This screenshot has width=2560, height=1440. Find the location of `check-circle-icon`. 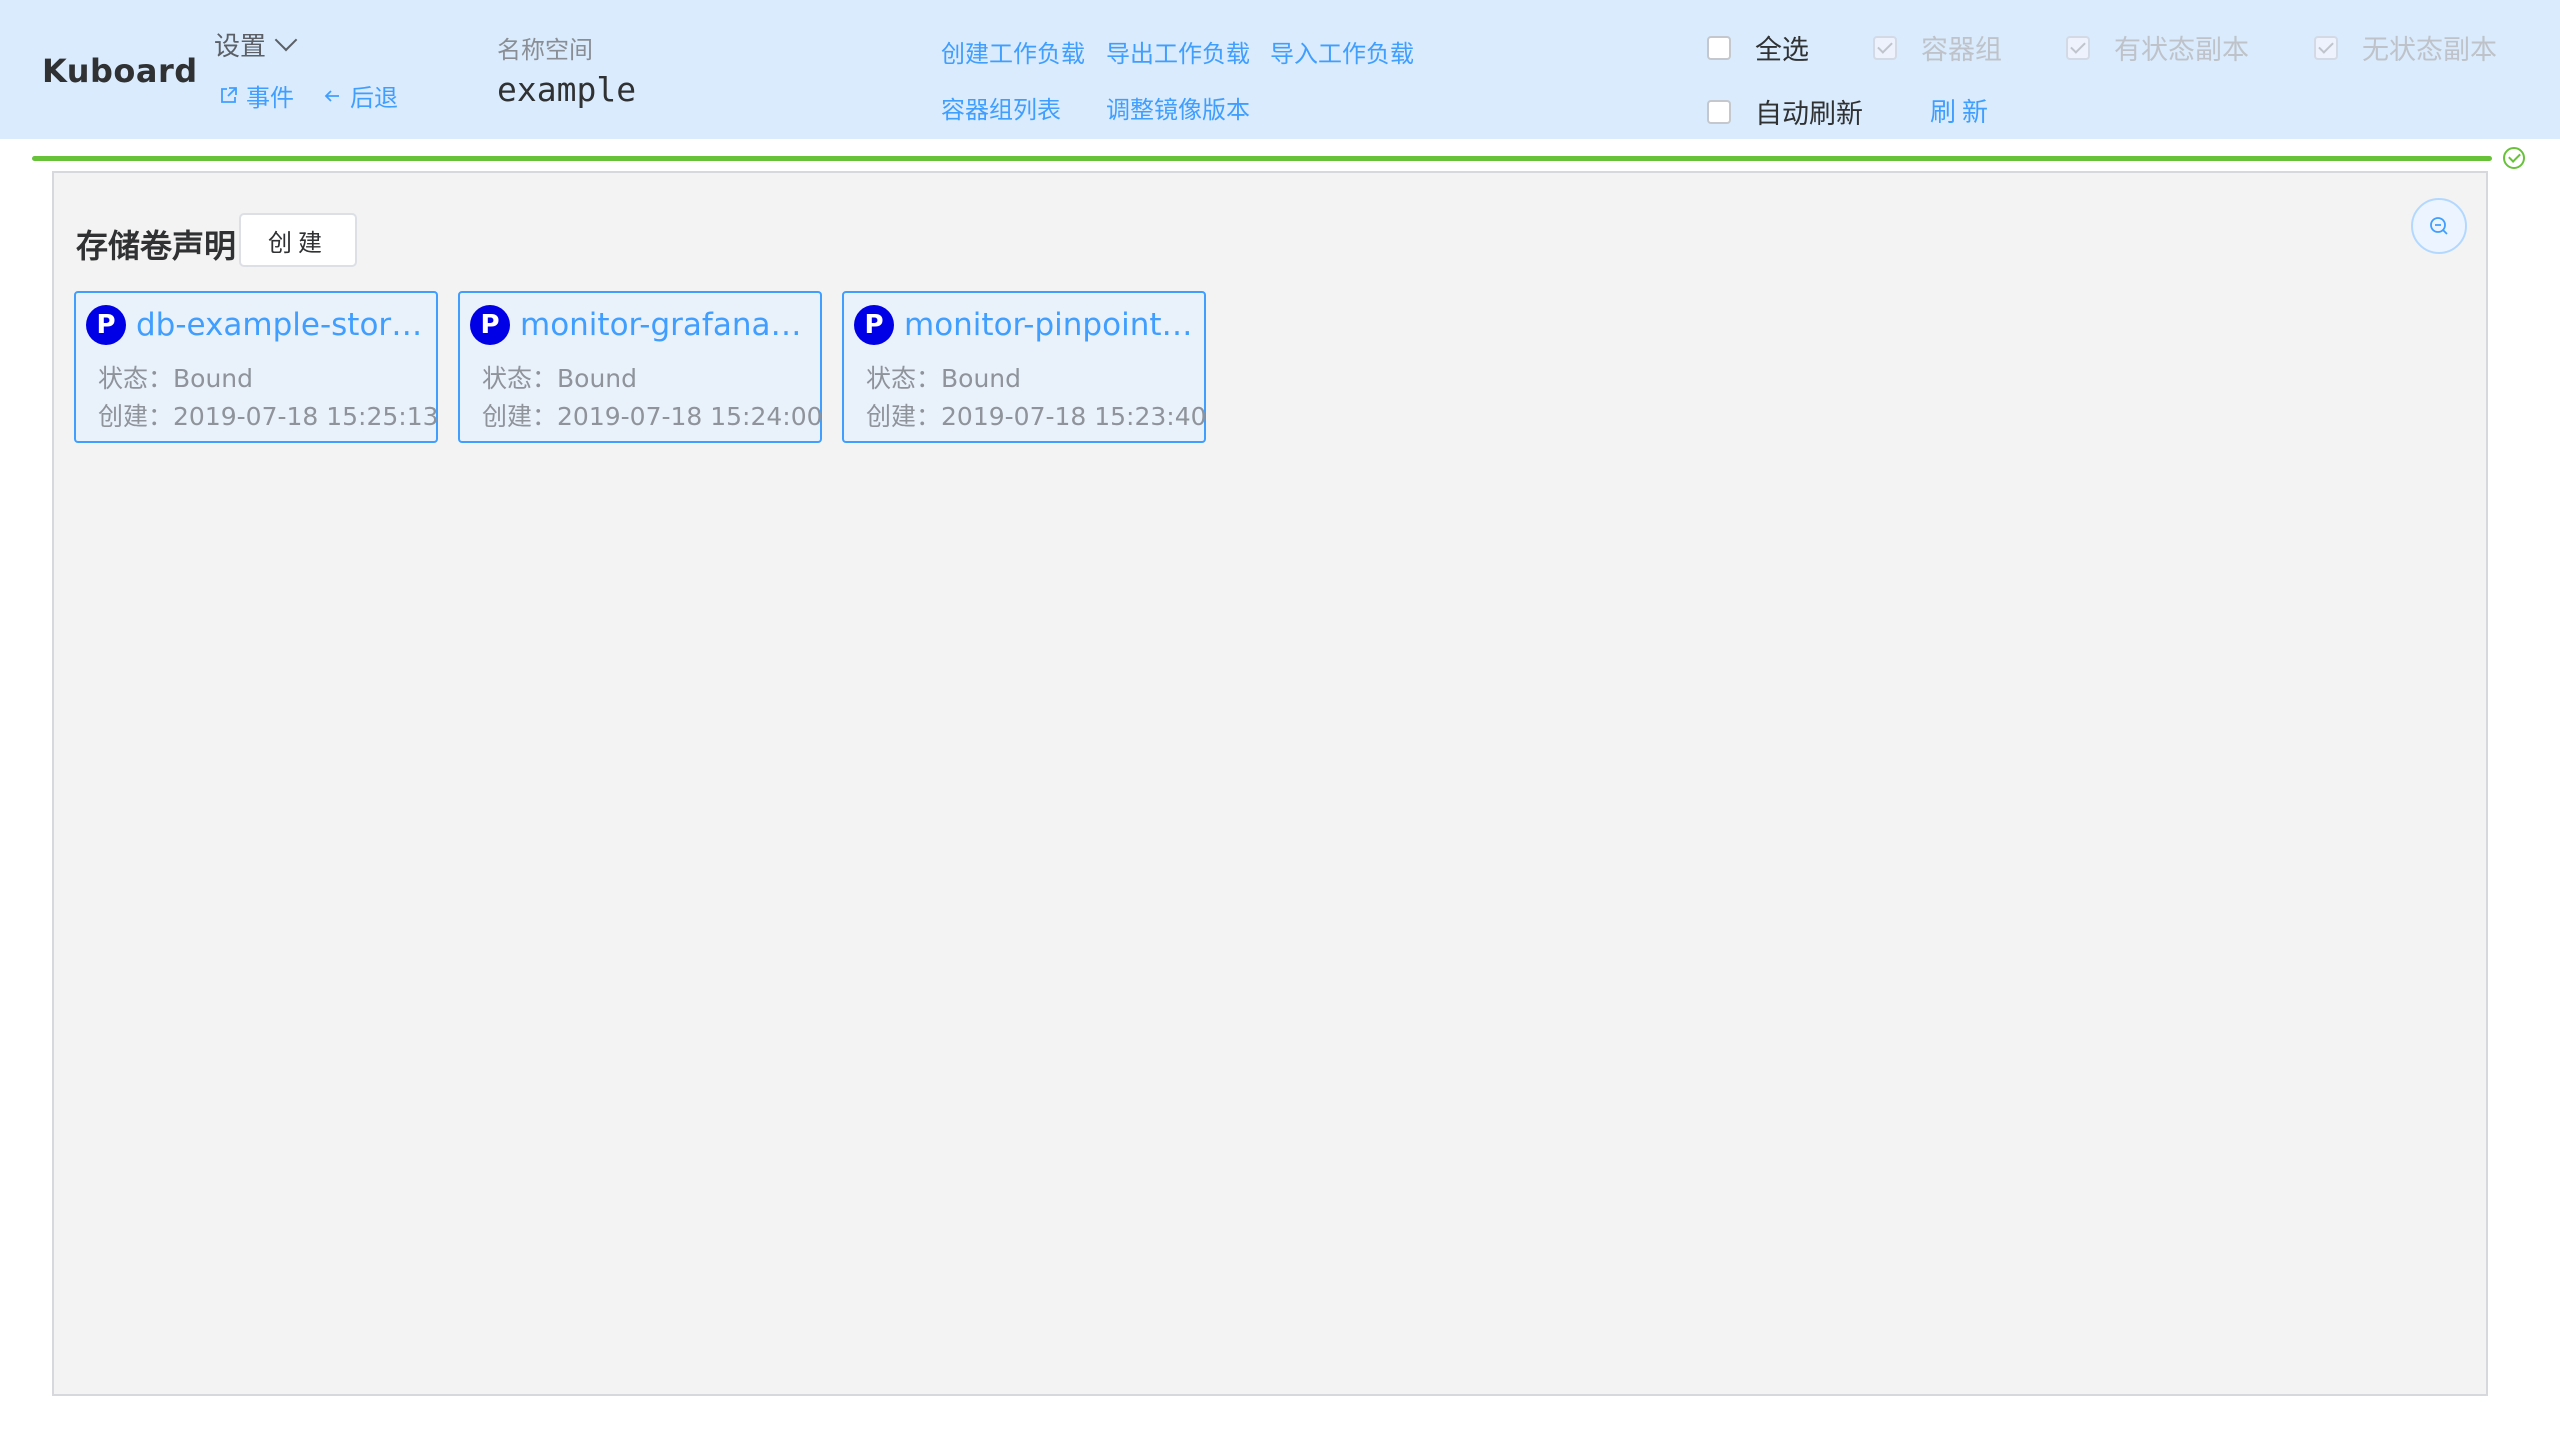

check-circle-icon is located at coordinates (2514, 158).